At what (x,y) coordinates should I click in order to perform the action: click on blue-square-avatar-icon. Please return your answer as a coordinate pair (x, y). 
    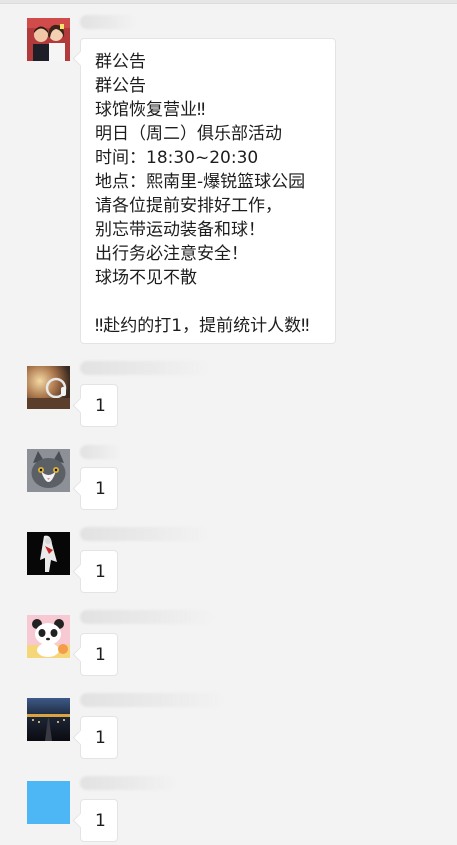
    Looking at the image, I should click on (48, 802).